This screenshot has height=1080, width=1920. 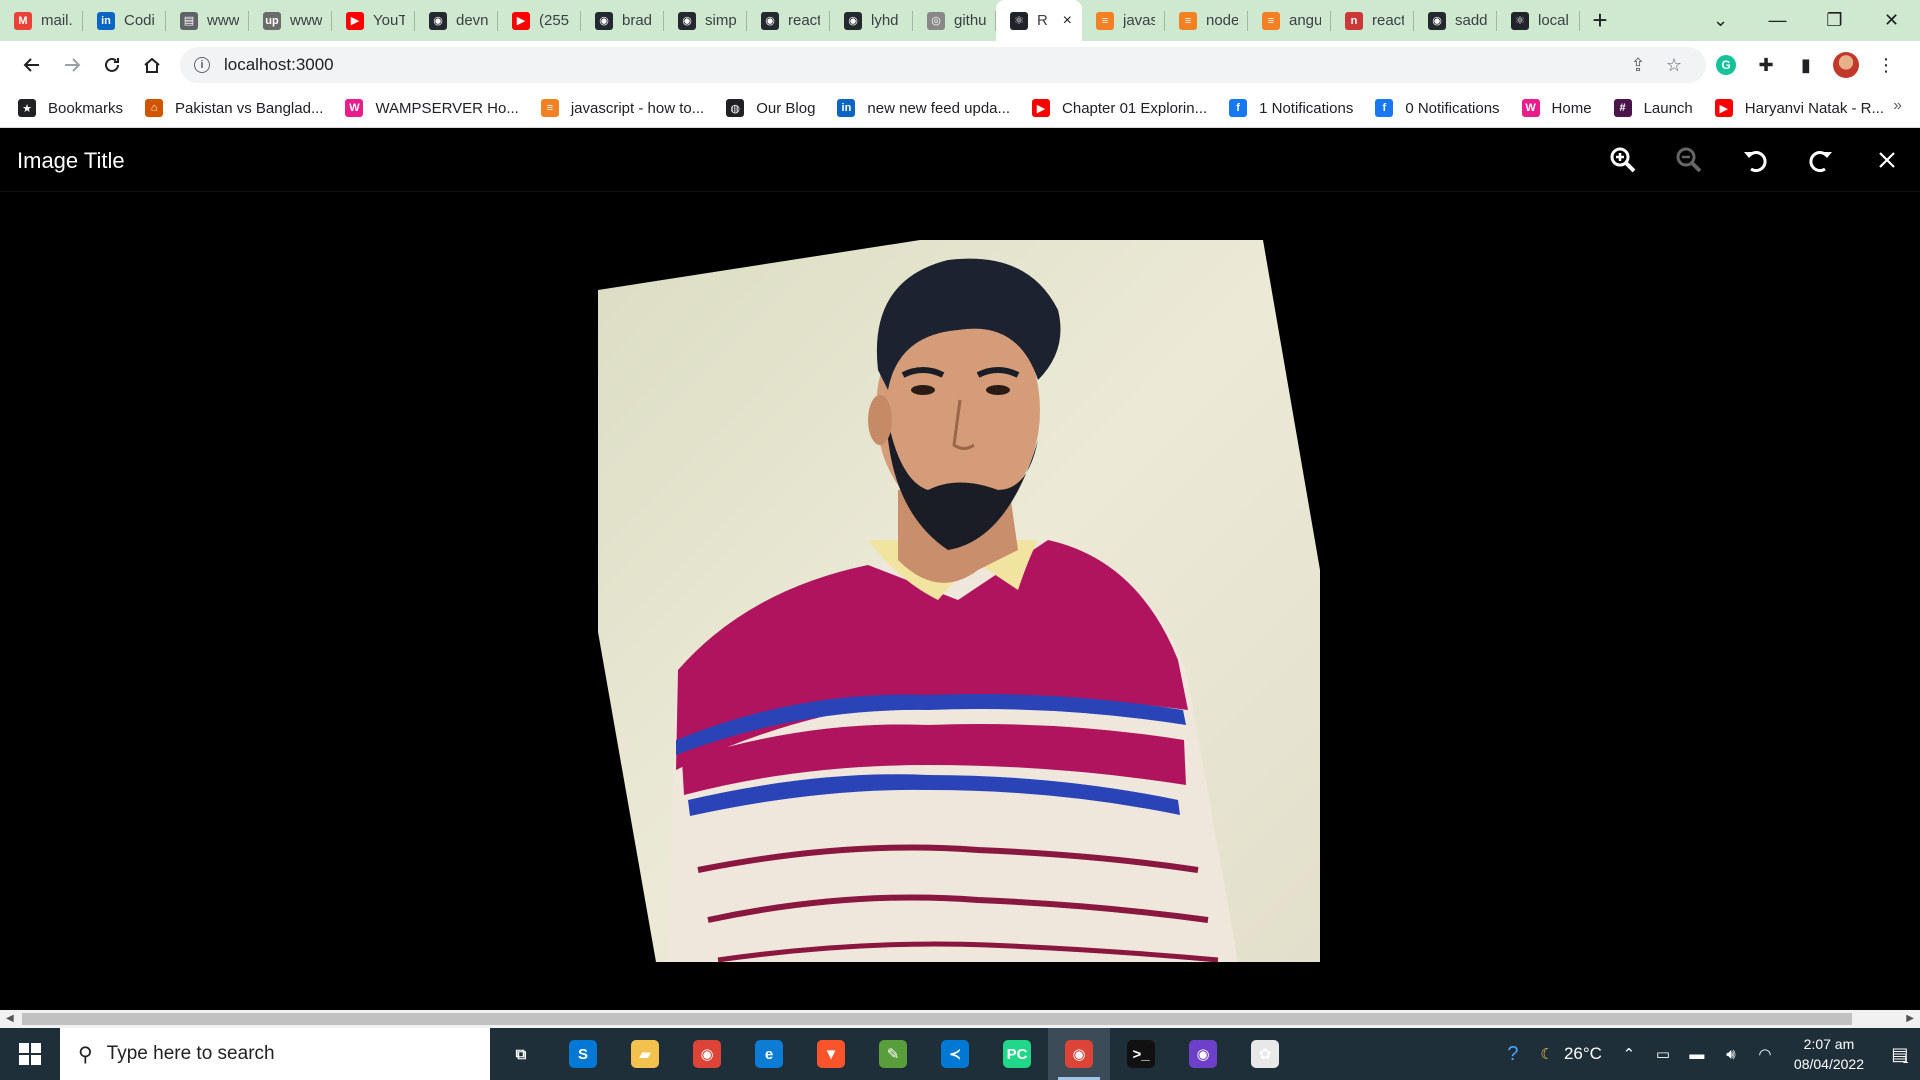 What do you see at coordinates (622, 20) in the screenshot?
I see `browser-tab: ◉ brad` at bounding box center [622, 20].